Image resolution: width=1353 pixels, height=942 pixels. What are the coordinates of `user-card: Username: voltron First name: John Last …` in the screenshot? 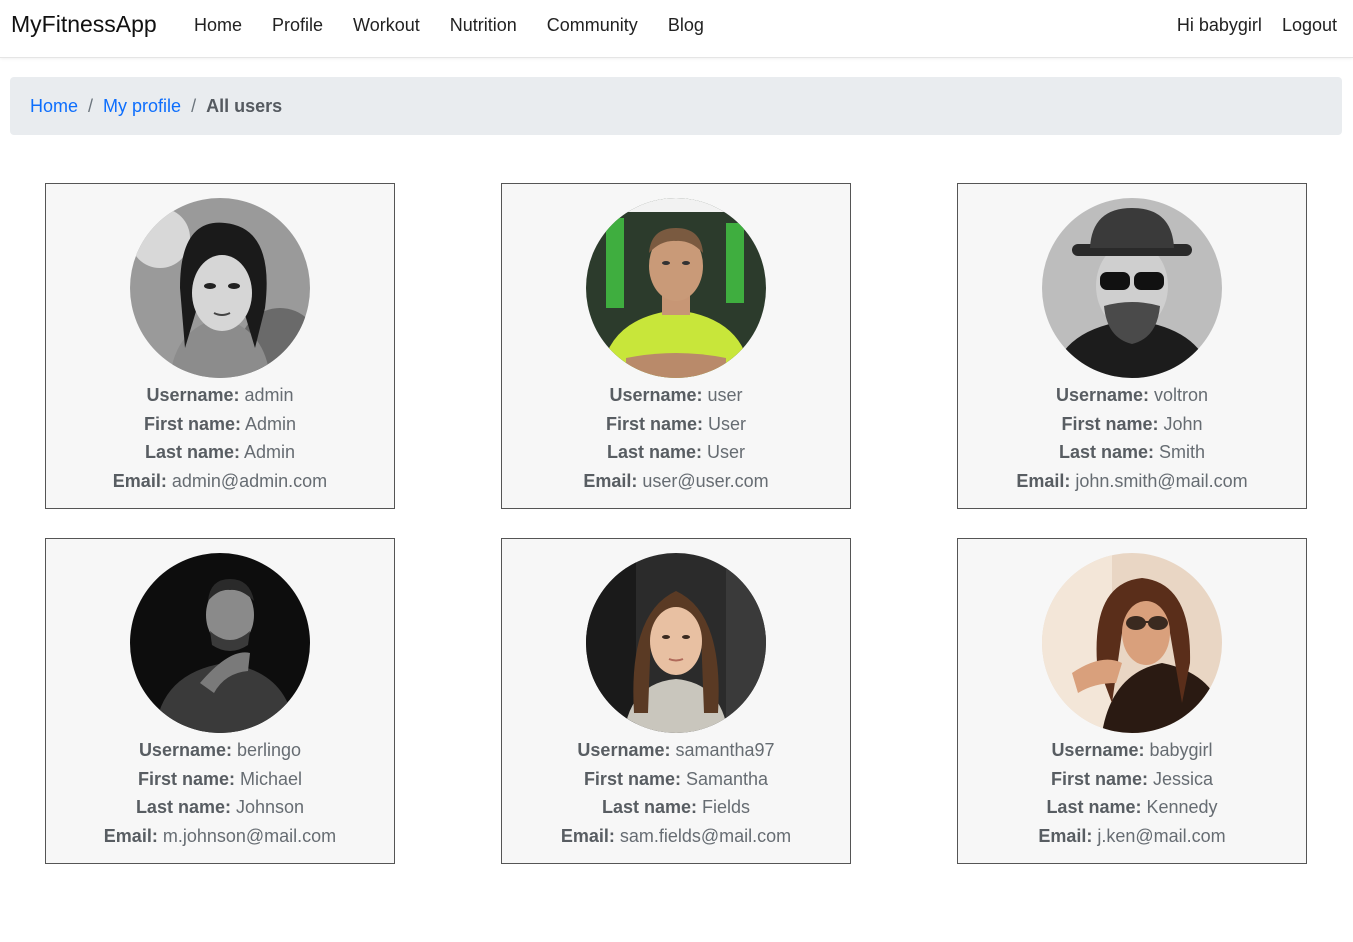 It's located at (1132, 346).